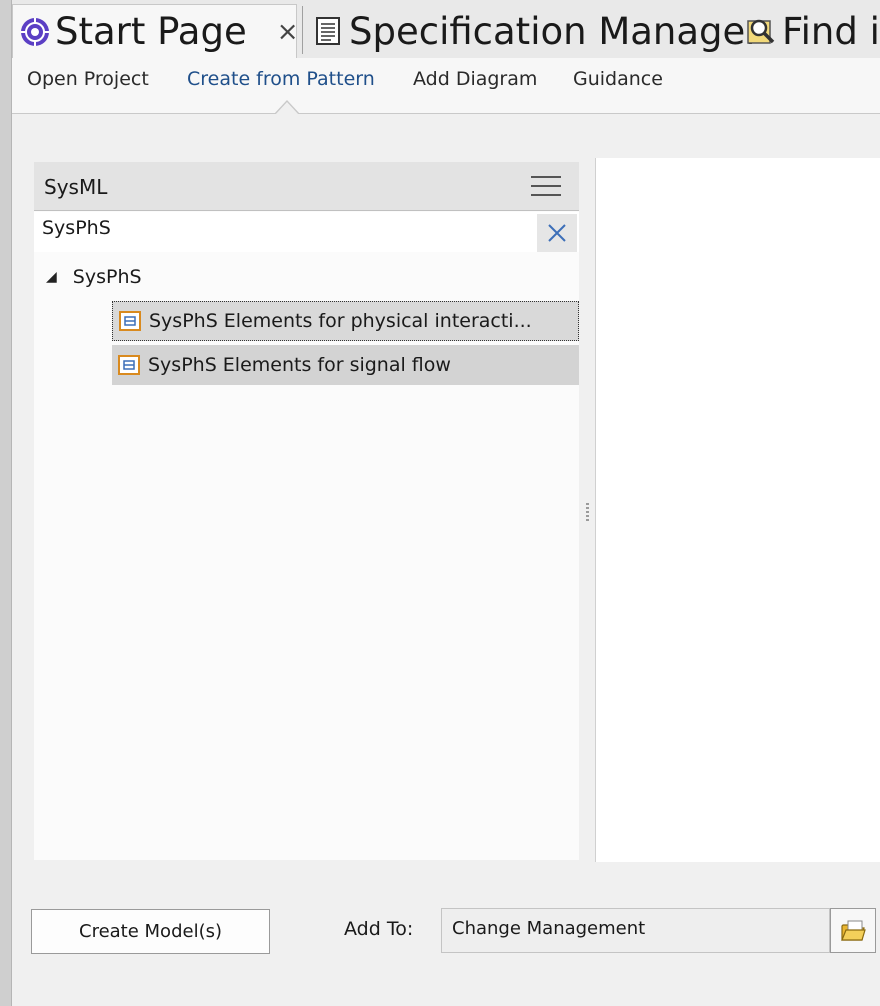 The height and width of the screenshot is (1006, 880). I want to click on create-models-button: Create Model(s), so click(150, 931).